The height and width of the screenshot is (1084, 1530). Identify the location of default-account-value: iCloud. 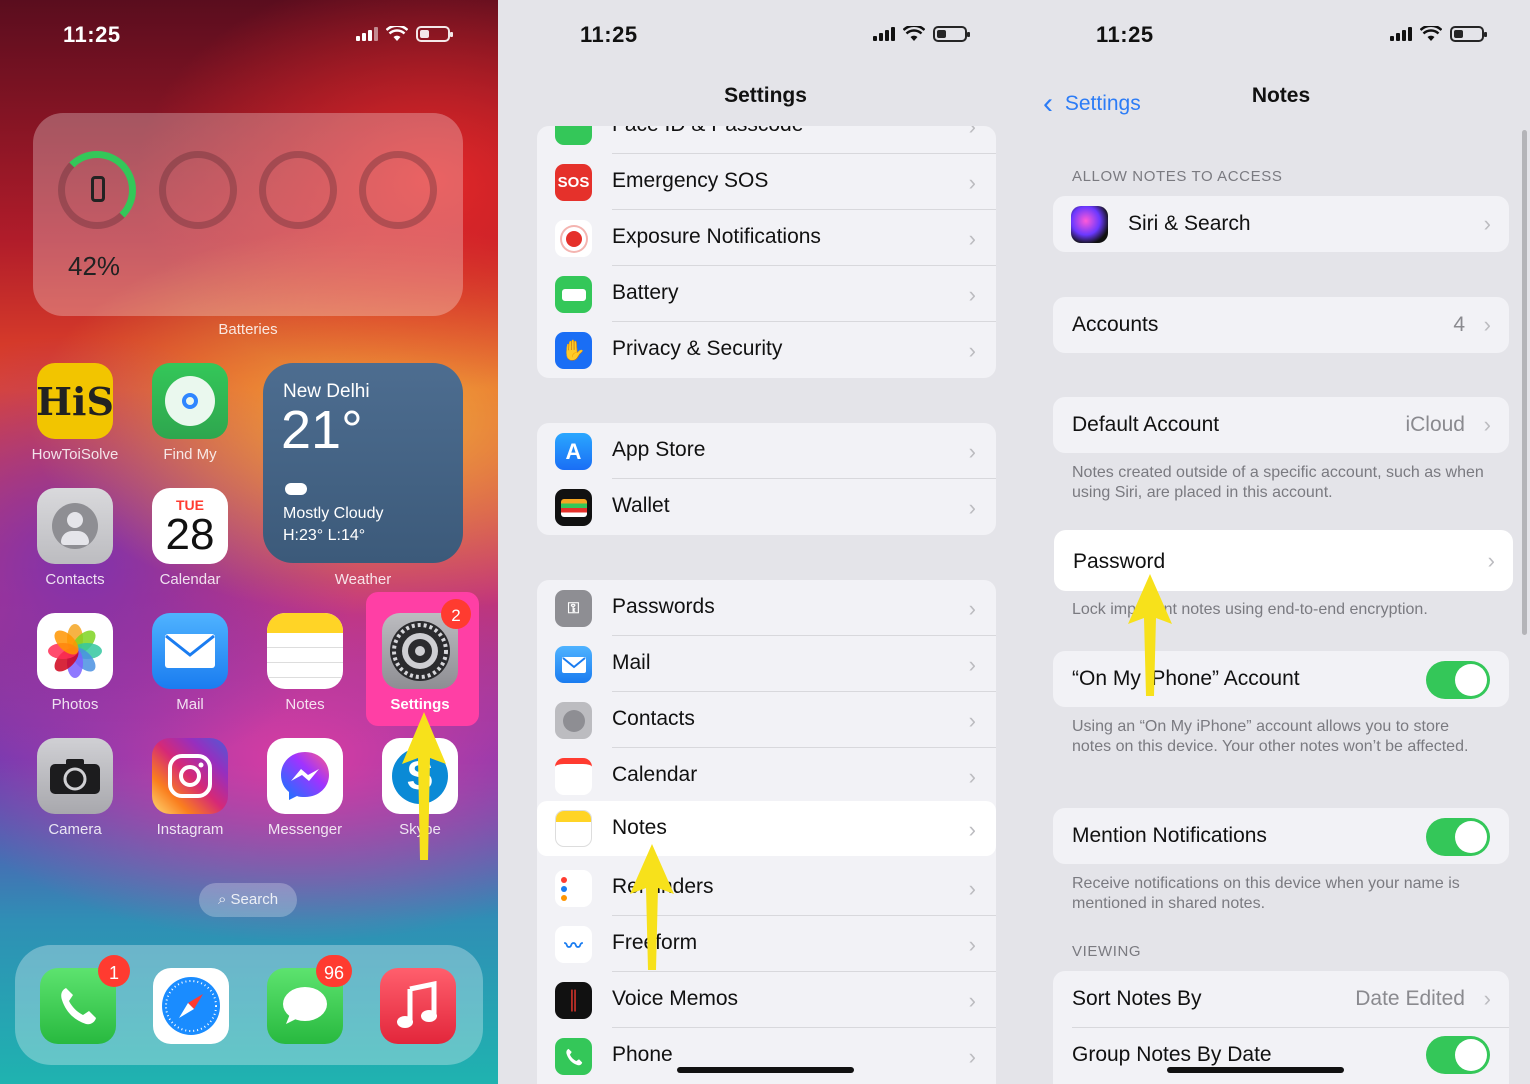
(1435, 424).